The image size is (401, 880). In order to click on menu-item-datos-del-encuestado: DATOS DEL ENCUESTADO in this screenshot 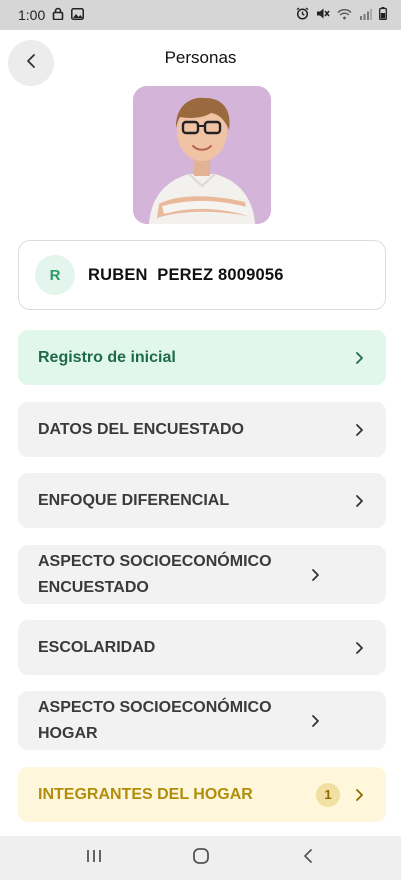, I will do `click(202, 429)`.